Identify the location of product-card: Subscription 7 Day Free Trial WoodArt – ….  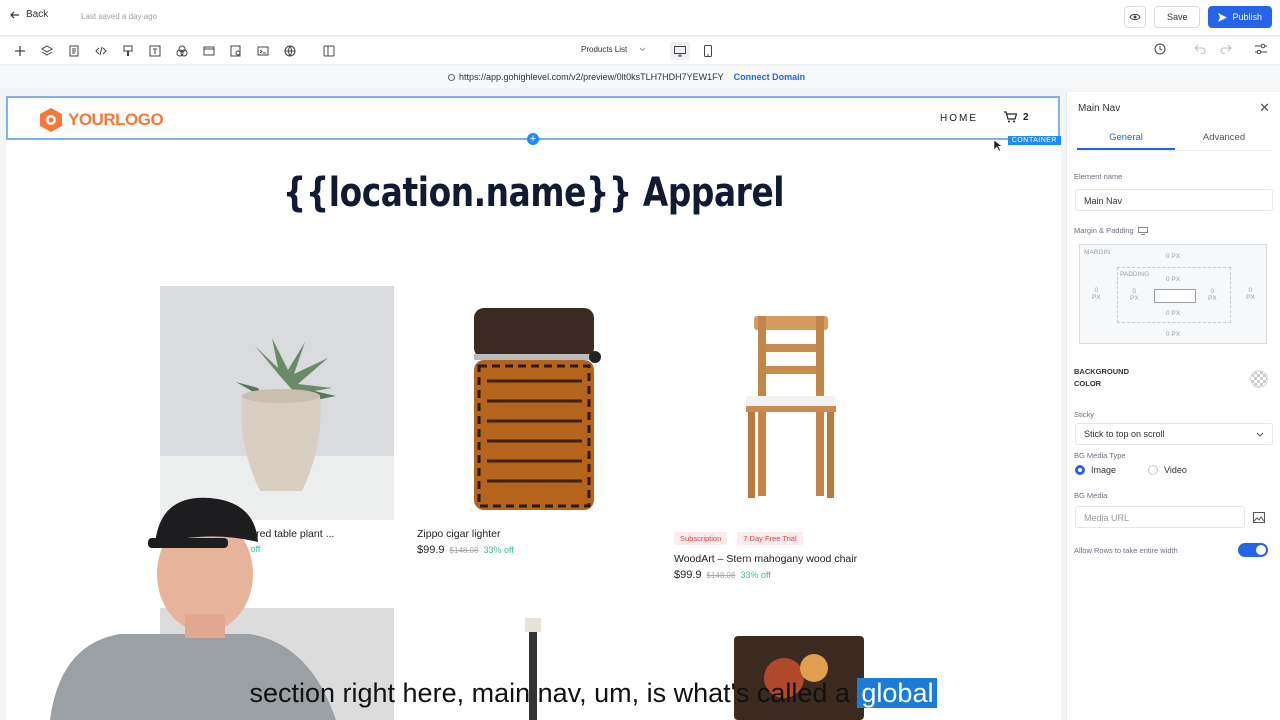
(791, 433).